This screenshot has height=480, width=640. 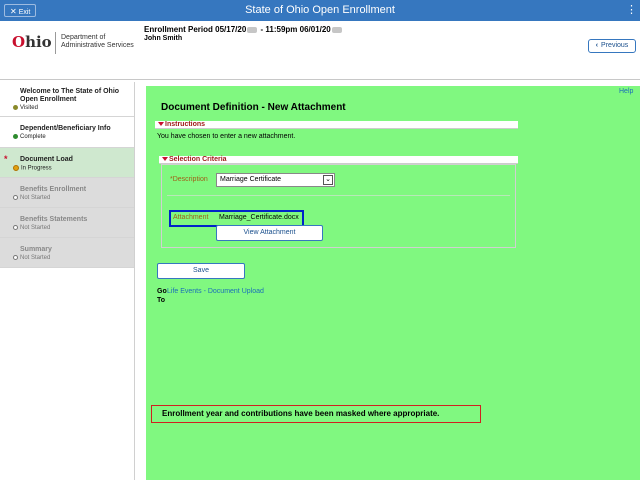 I want to click on chevron-left-icon: ‹, so click(x=597, y=45).